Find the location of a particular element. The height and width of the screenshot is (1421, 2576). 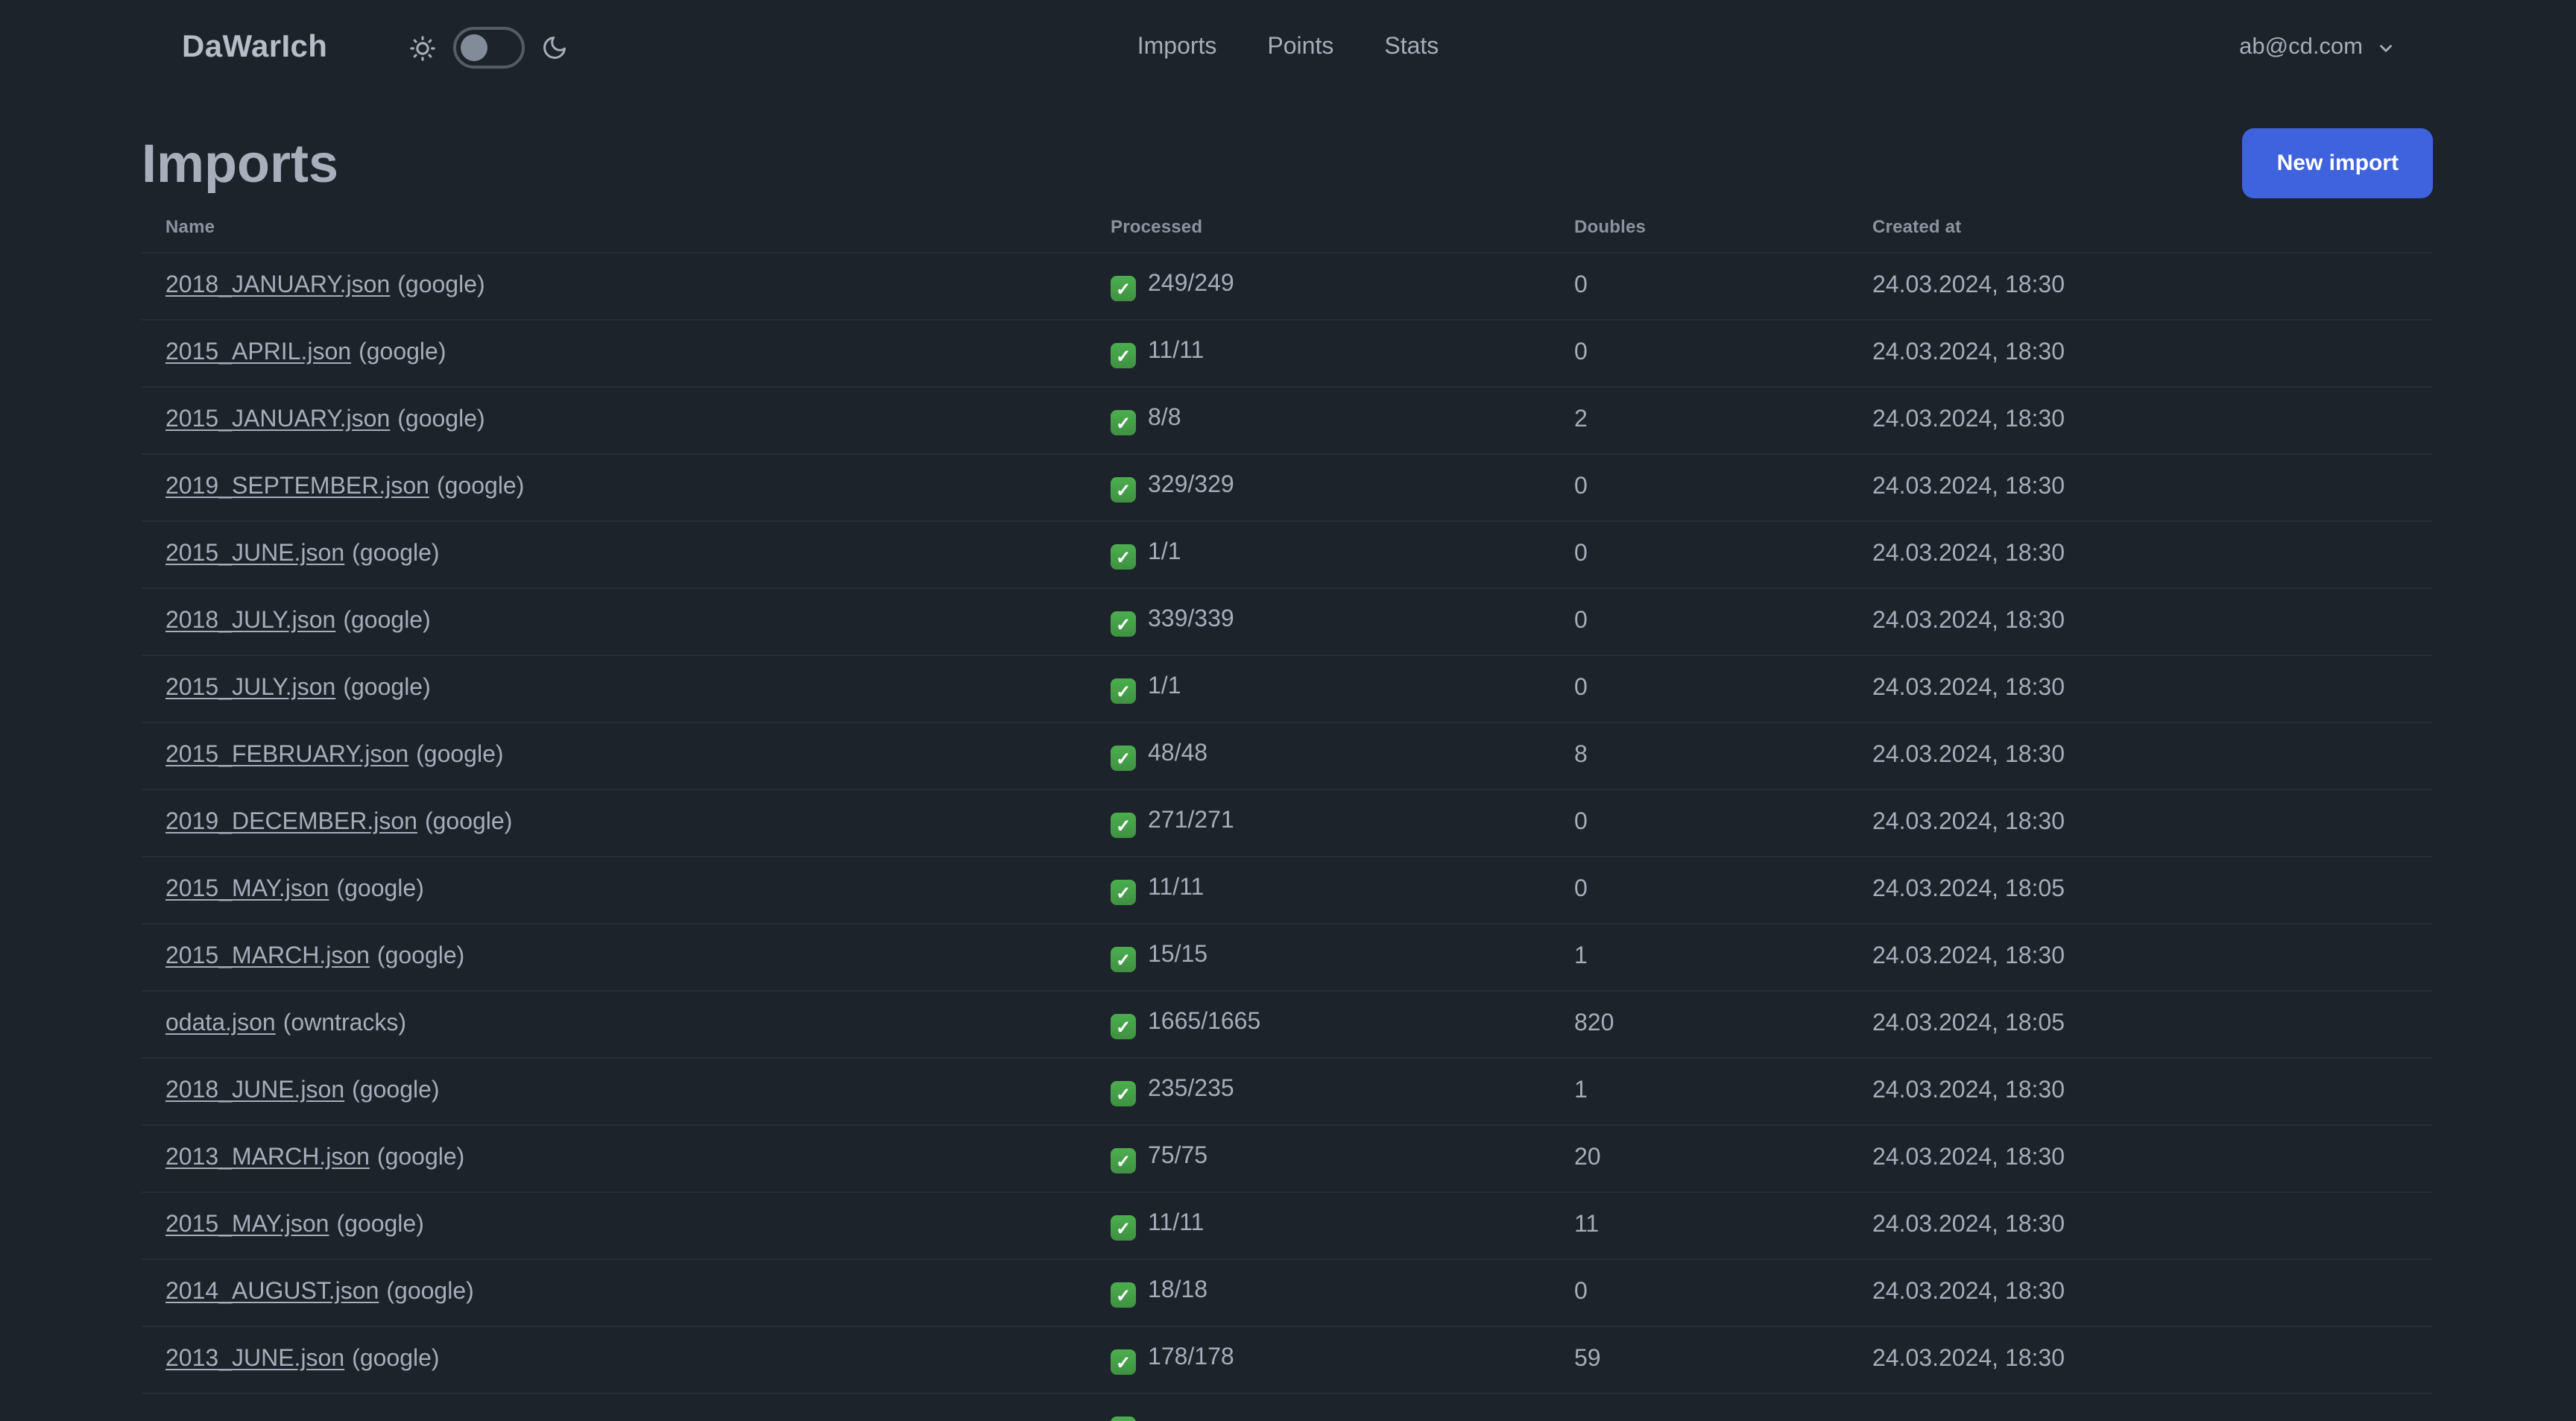

processed-count: 11/11 is located at coordinates (1176, 1223).